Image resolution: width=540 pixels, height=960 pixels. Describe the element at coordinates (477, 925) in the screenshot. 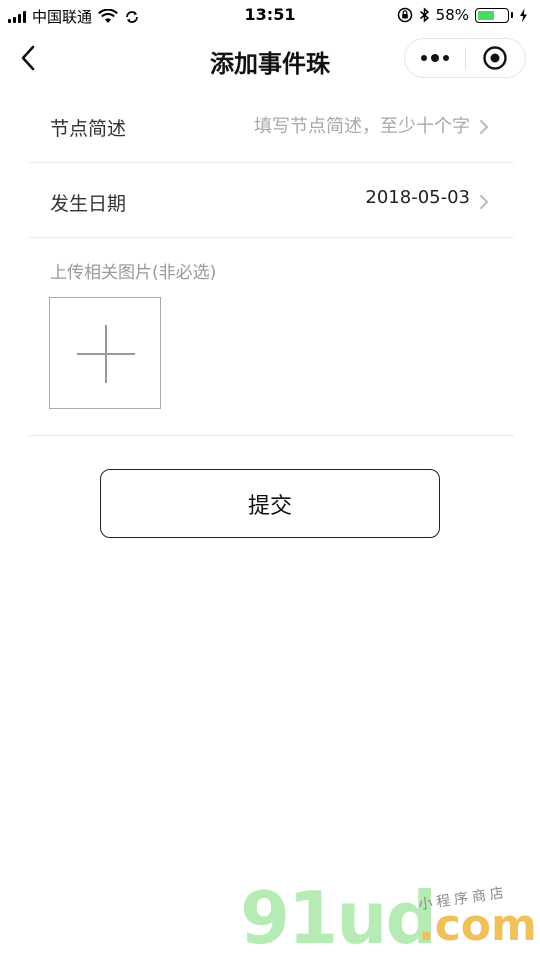

I see `watermark-suffix: .com` at that location.